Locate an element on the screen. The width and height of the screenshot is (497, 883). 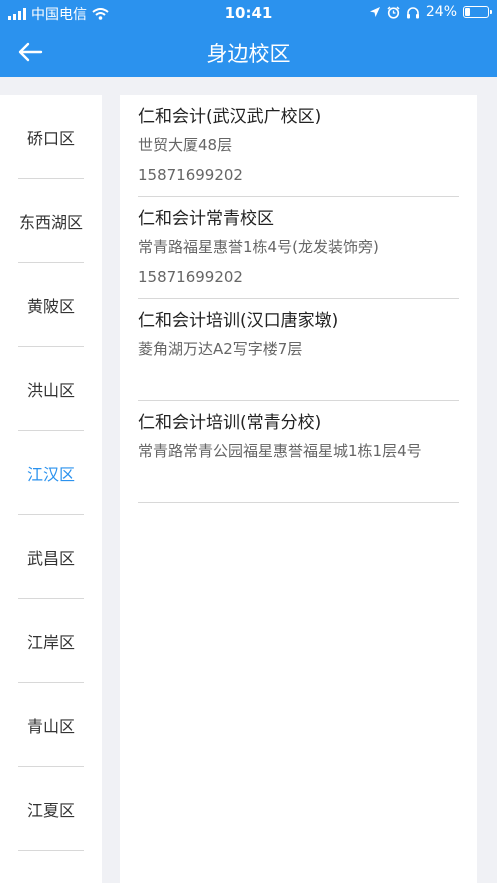
school-address: 世贸大厦48层 is located at coordinates (185, 145).